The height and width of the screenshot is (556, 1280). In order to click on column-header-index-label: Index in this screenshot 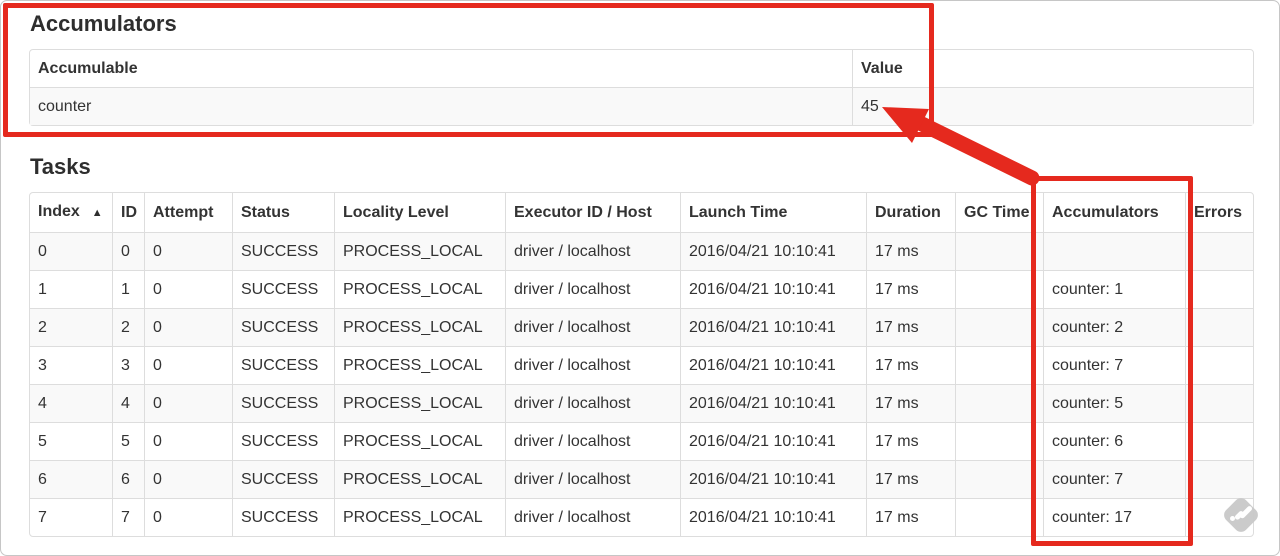, I will do `click(59, 211)`.